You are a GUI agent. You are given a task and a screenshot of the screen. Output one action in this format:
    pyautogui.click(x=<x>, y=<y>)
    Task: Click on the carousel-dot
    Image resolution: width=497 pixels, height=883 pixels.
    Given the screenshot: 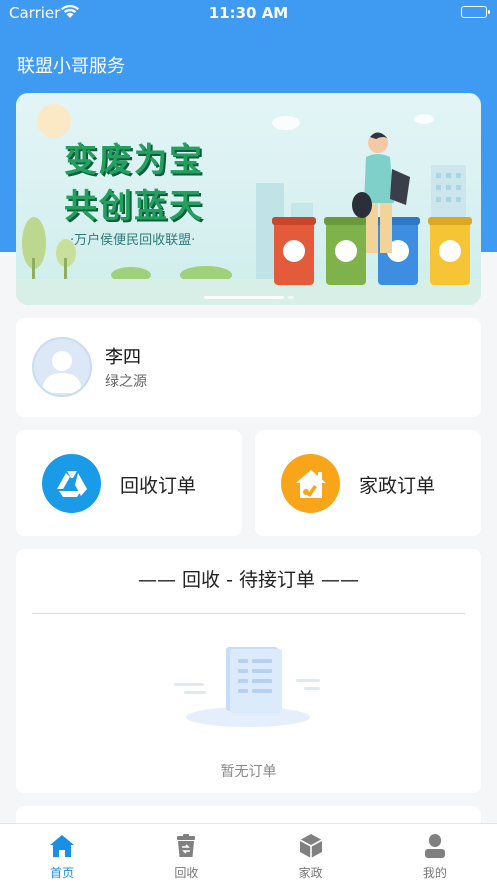 What is the action you would take?
    pyautogui.click(x=290, y=297)
    